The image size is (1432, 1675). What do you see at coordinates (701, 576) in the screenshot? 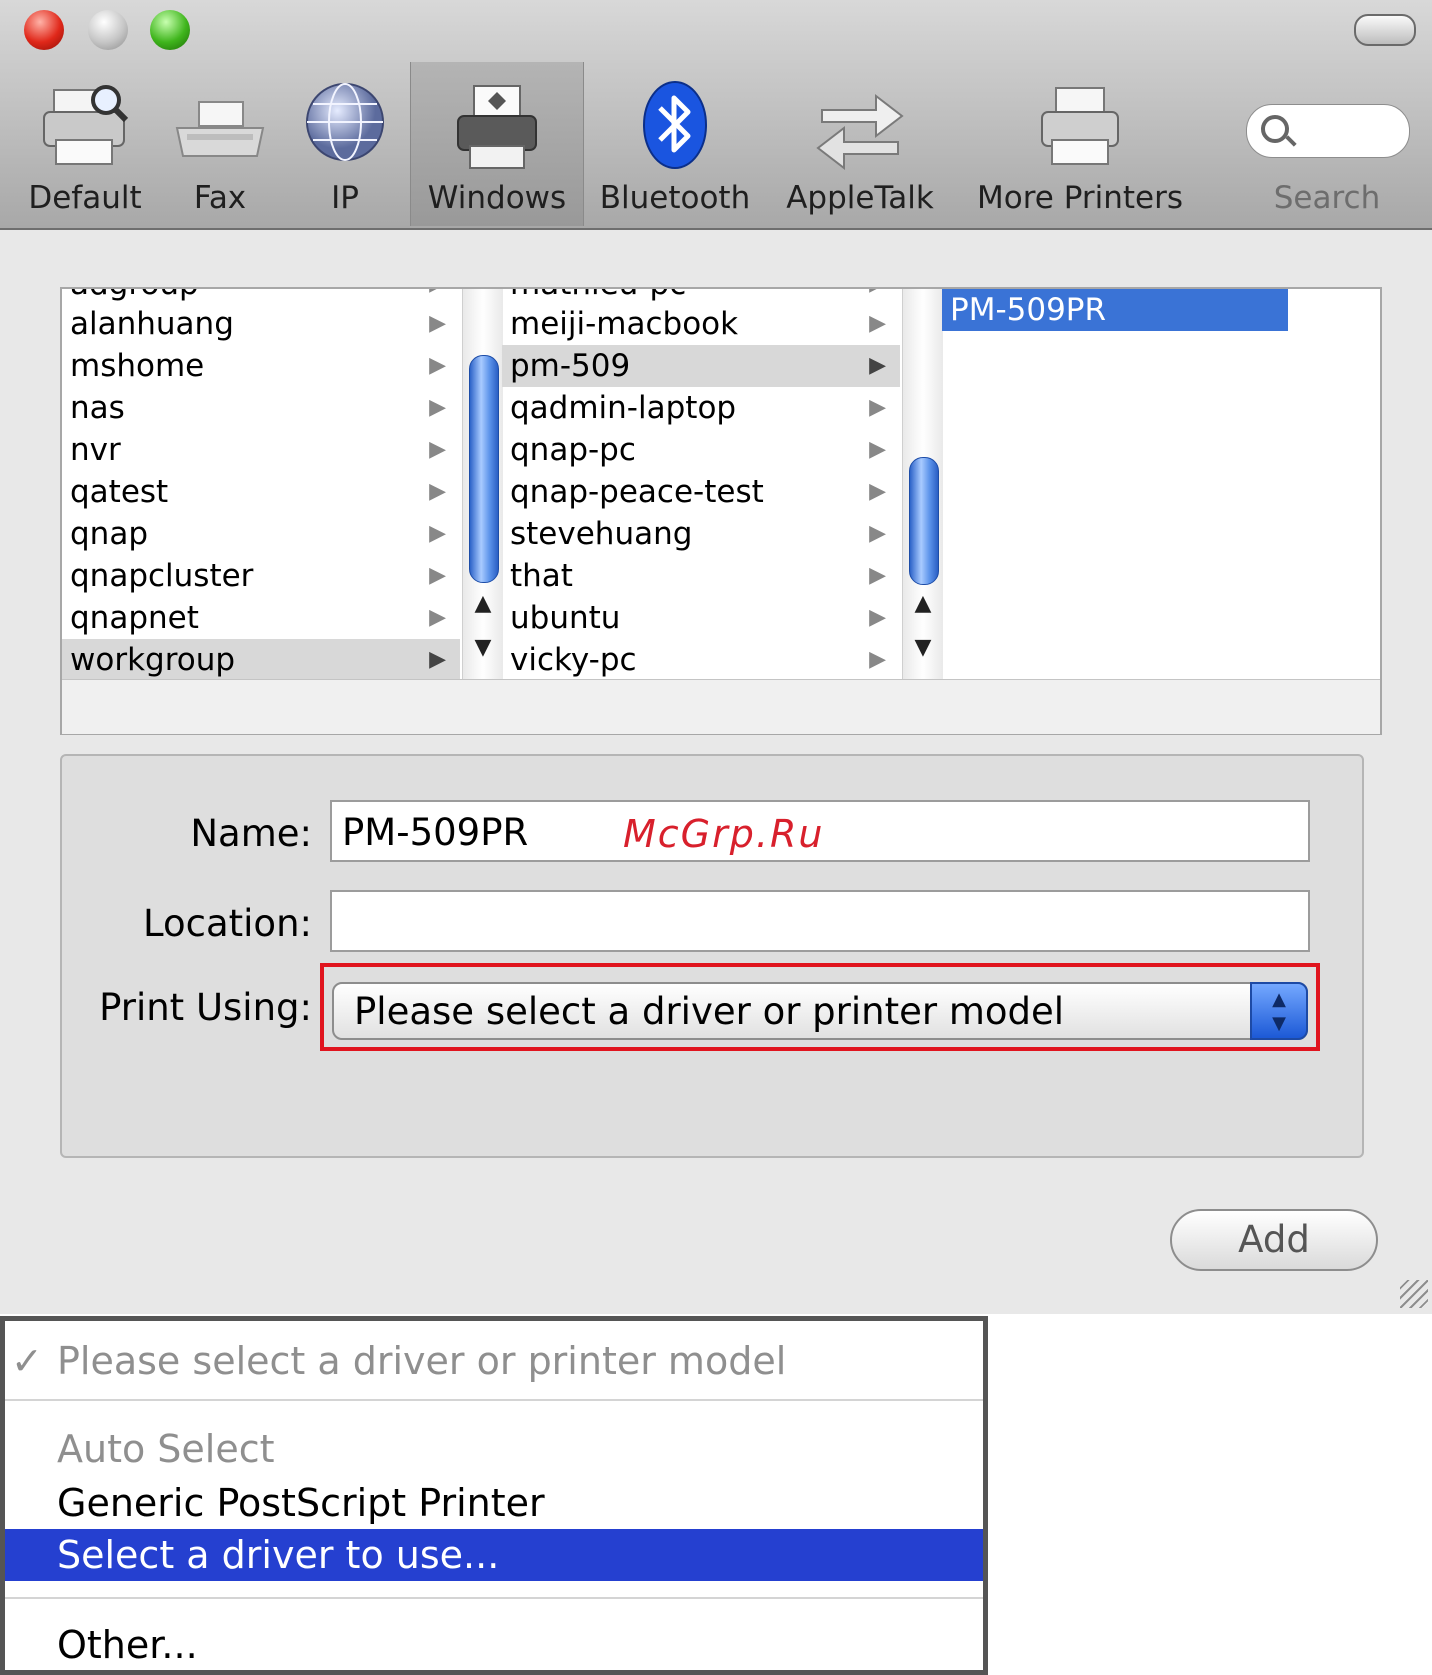
I see `list-item: that ▶` at bounding box center [701, 576].